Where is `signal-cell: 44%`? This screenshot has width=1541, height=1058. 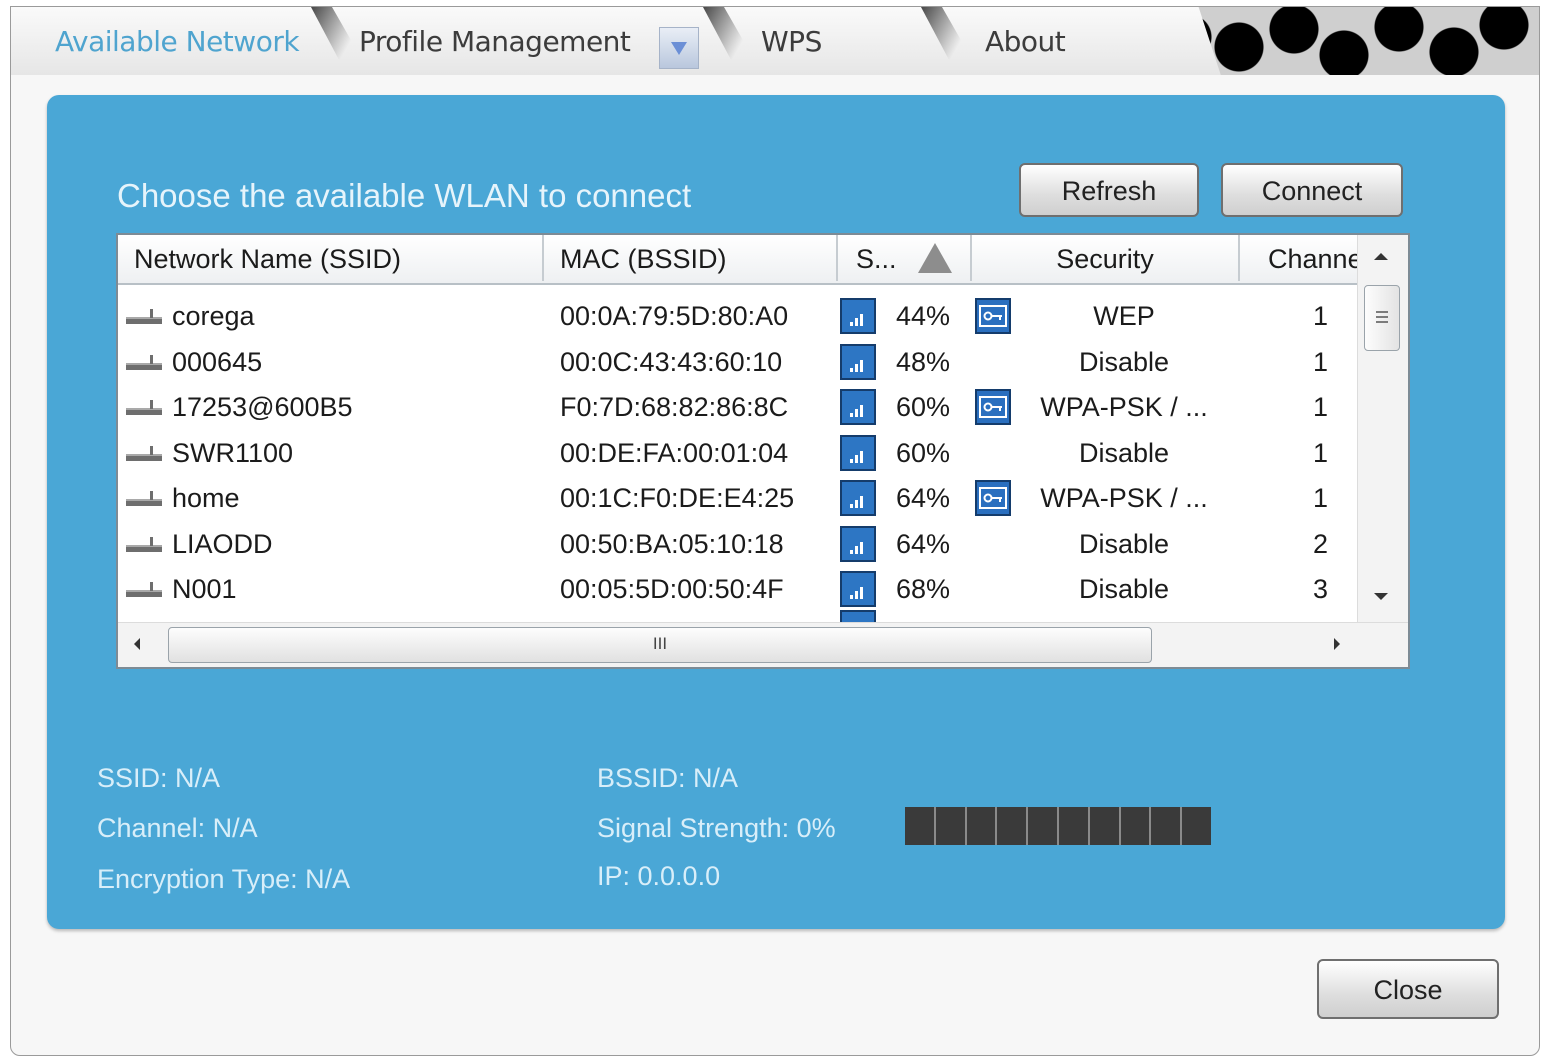
signal-cell: 44% is located at coordinates (923, 316).